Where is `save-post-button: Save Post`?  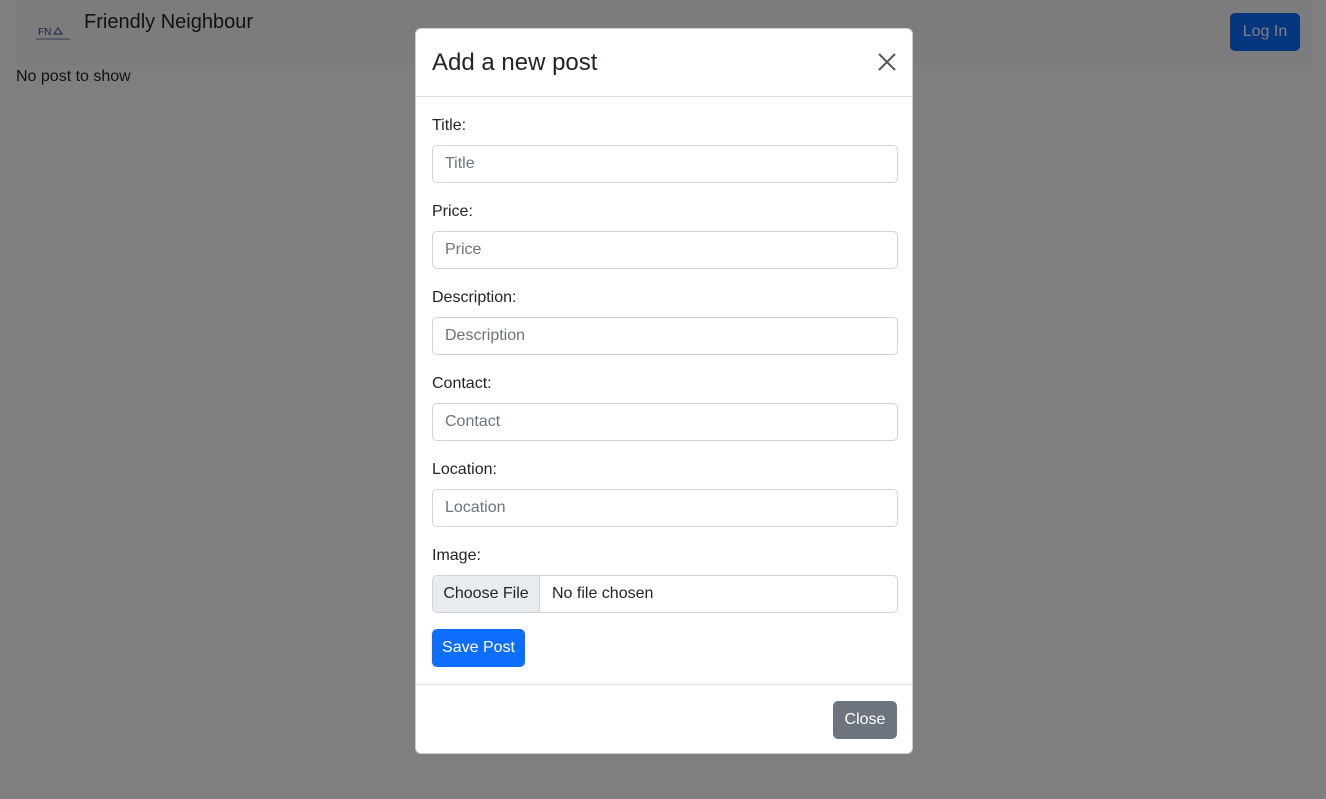 save-post-button: Save Post is located at coordinates (478, 648).